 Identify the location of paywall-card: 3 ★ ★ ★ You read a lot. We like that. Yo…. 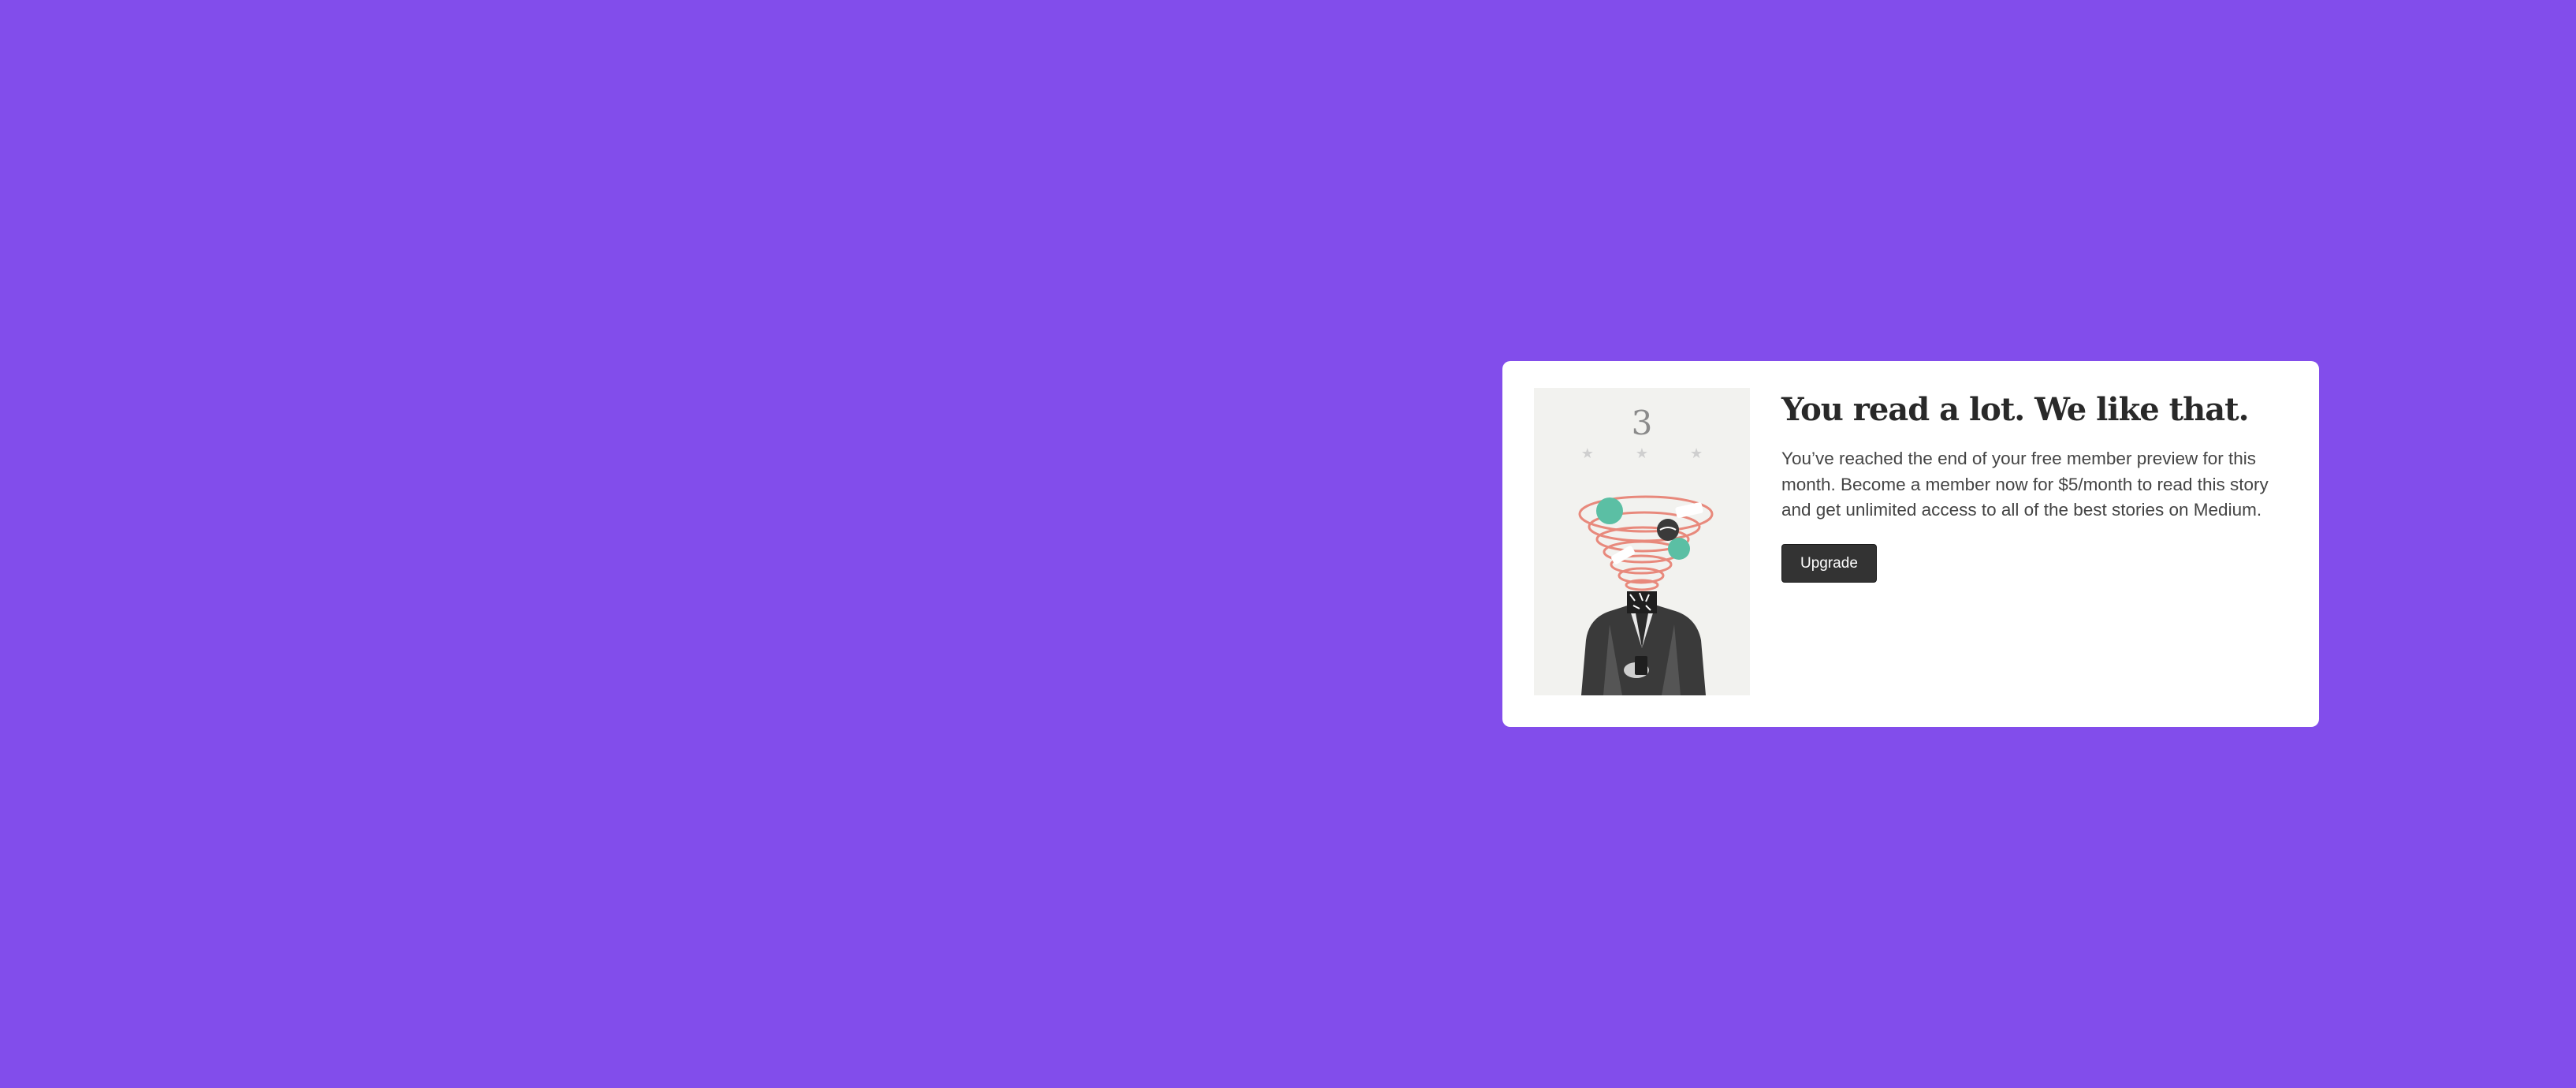
(1910, 544).